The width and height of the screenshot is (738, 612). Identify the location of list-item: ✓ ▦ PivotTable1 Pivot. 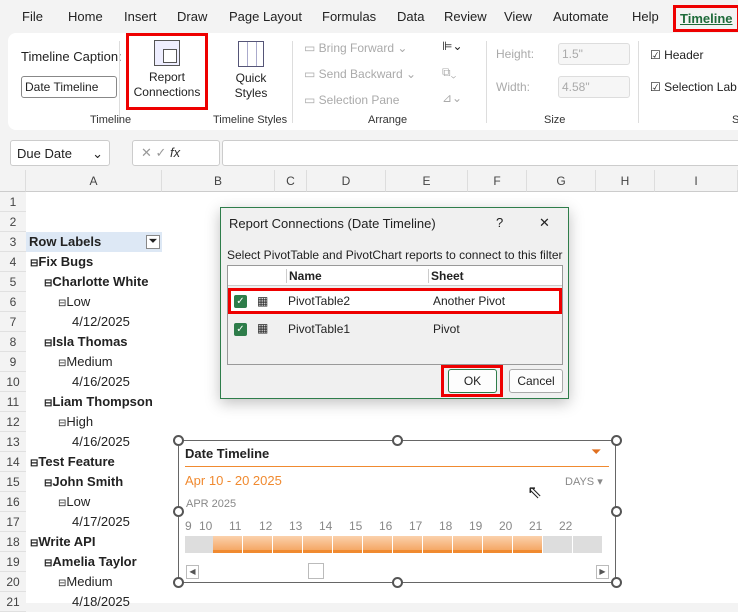
(395, 329).